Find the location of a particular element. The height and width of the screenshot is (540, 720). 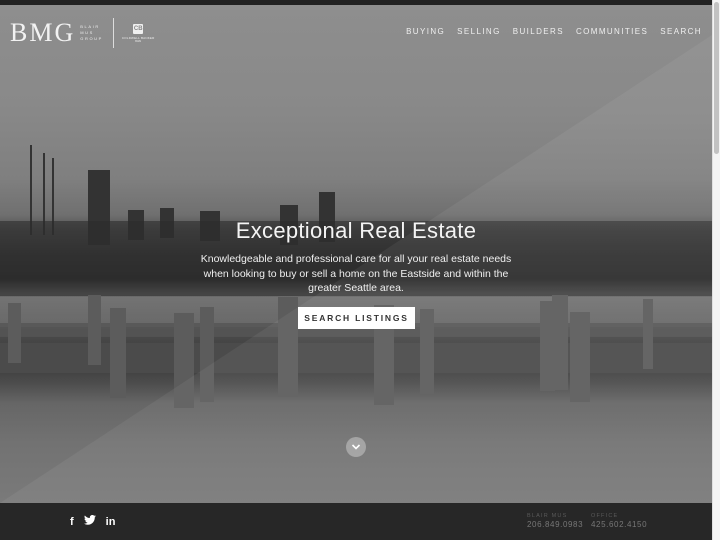

scrollbar-thumb is located at coordinates (716, 78).